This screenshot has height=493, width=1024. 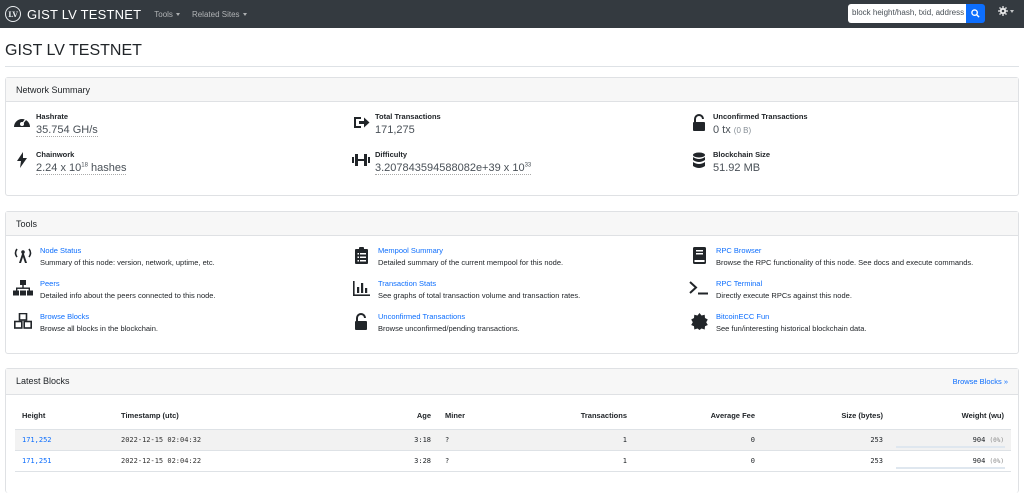 I want to click on tool-title-link: BitcoinECC Fun, so click(x=791, y=316).